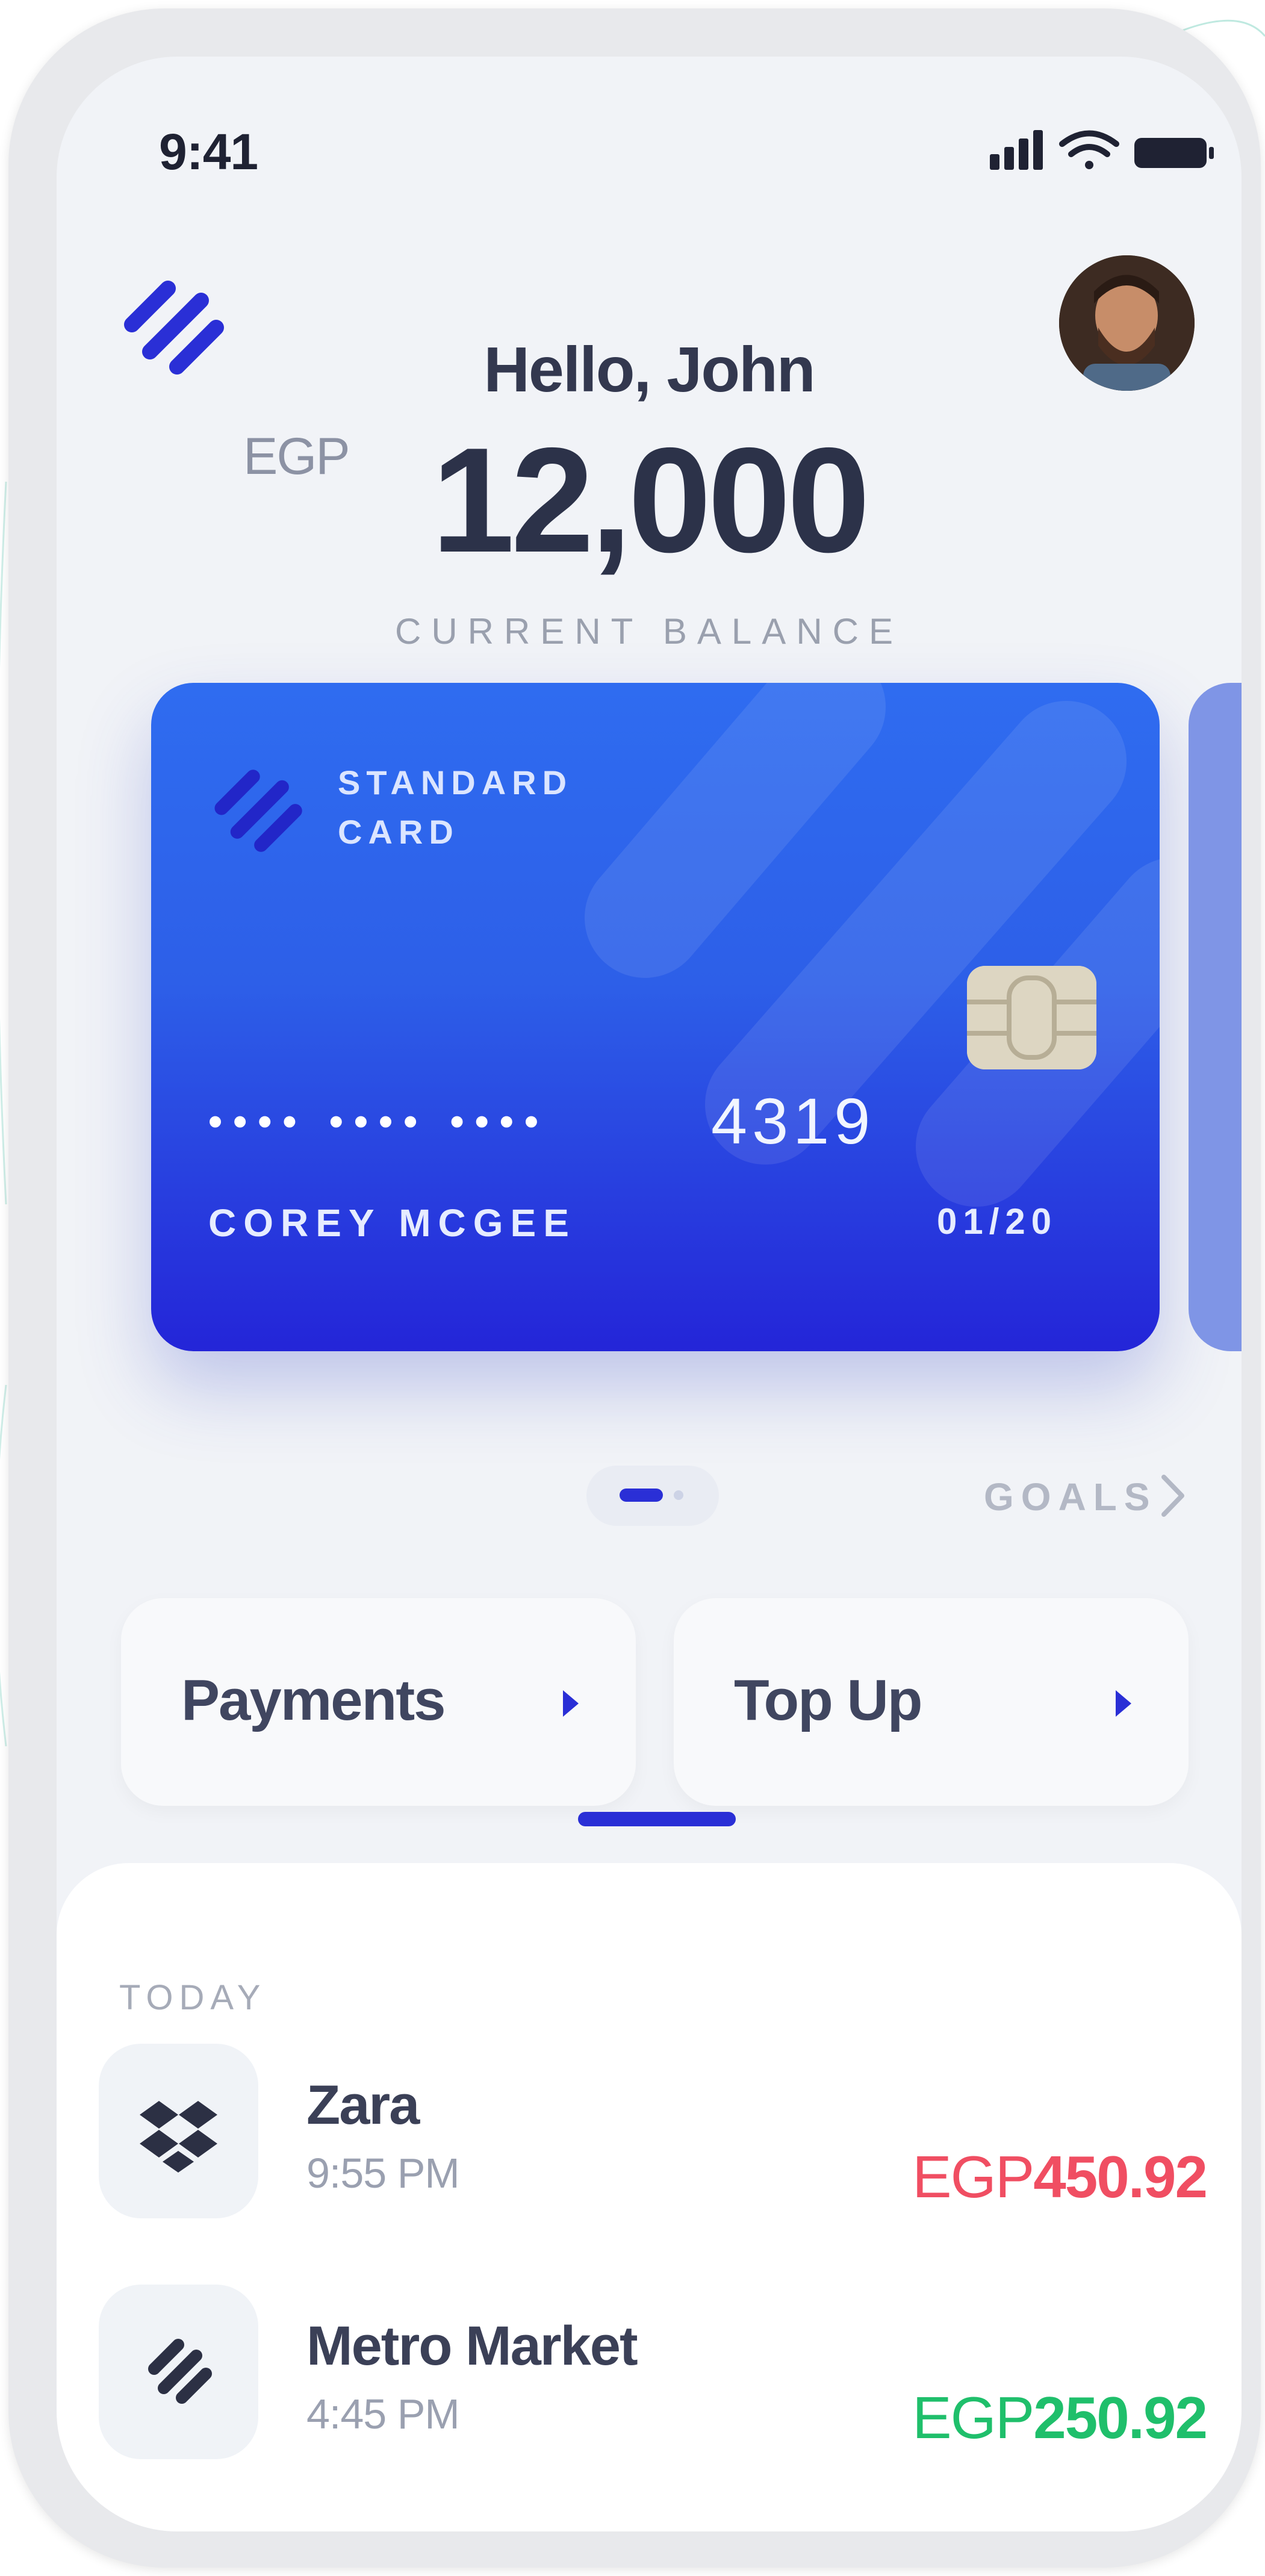  I want to click on section-label: TODAY, so click(193, 1997).